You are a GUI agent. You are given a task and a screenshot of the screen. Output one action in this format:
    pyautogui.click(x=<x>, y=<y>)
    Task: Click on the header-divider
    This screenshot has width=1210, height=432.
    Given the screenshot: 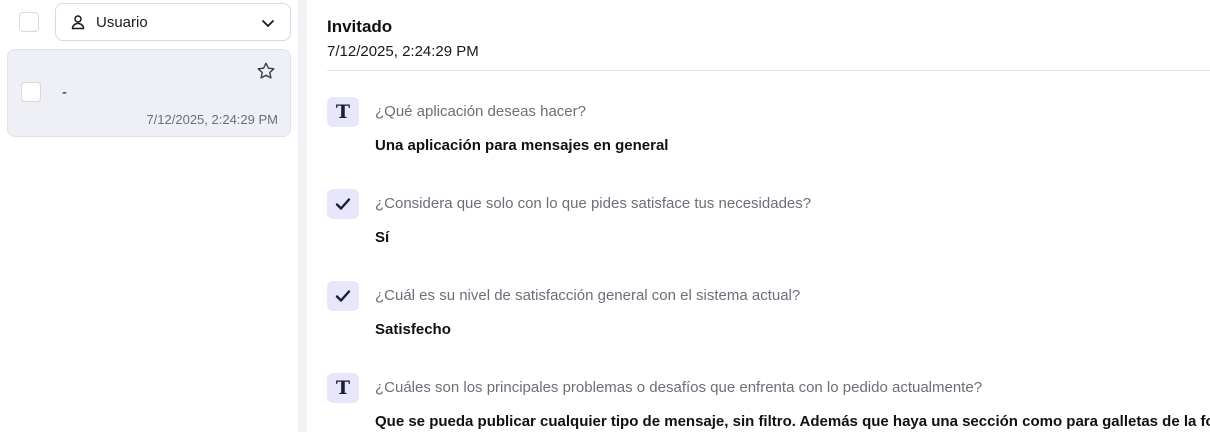 What is the action you would take?
    pyautogui.click(x=768, y=70)
    